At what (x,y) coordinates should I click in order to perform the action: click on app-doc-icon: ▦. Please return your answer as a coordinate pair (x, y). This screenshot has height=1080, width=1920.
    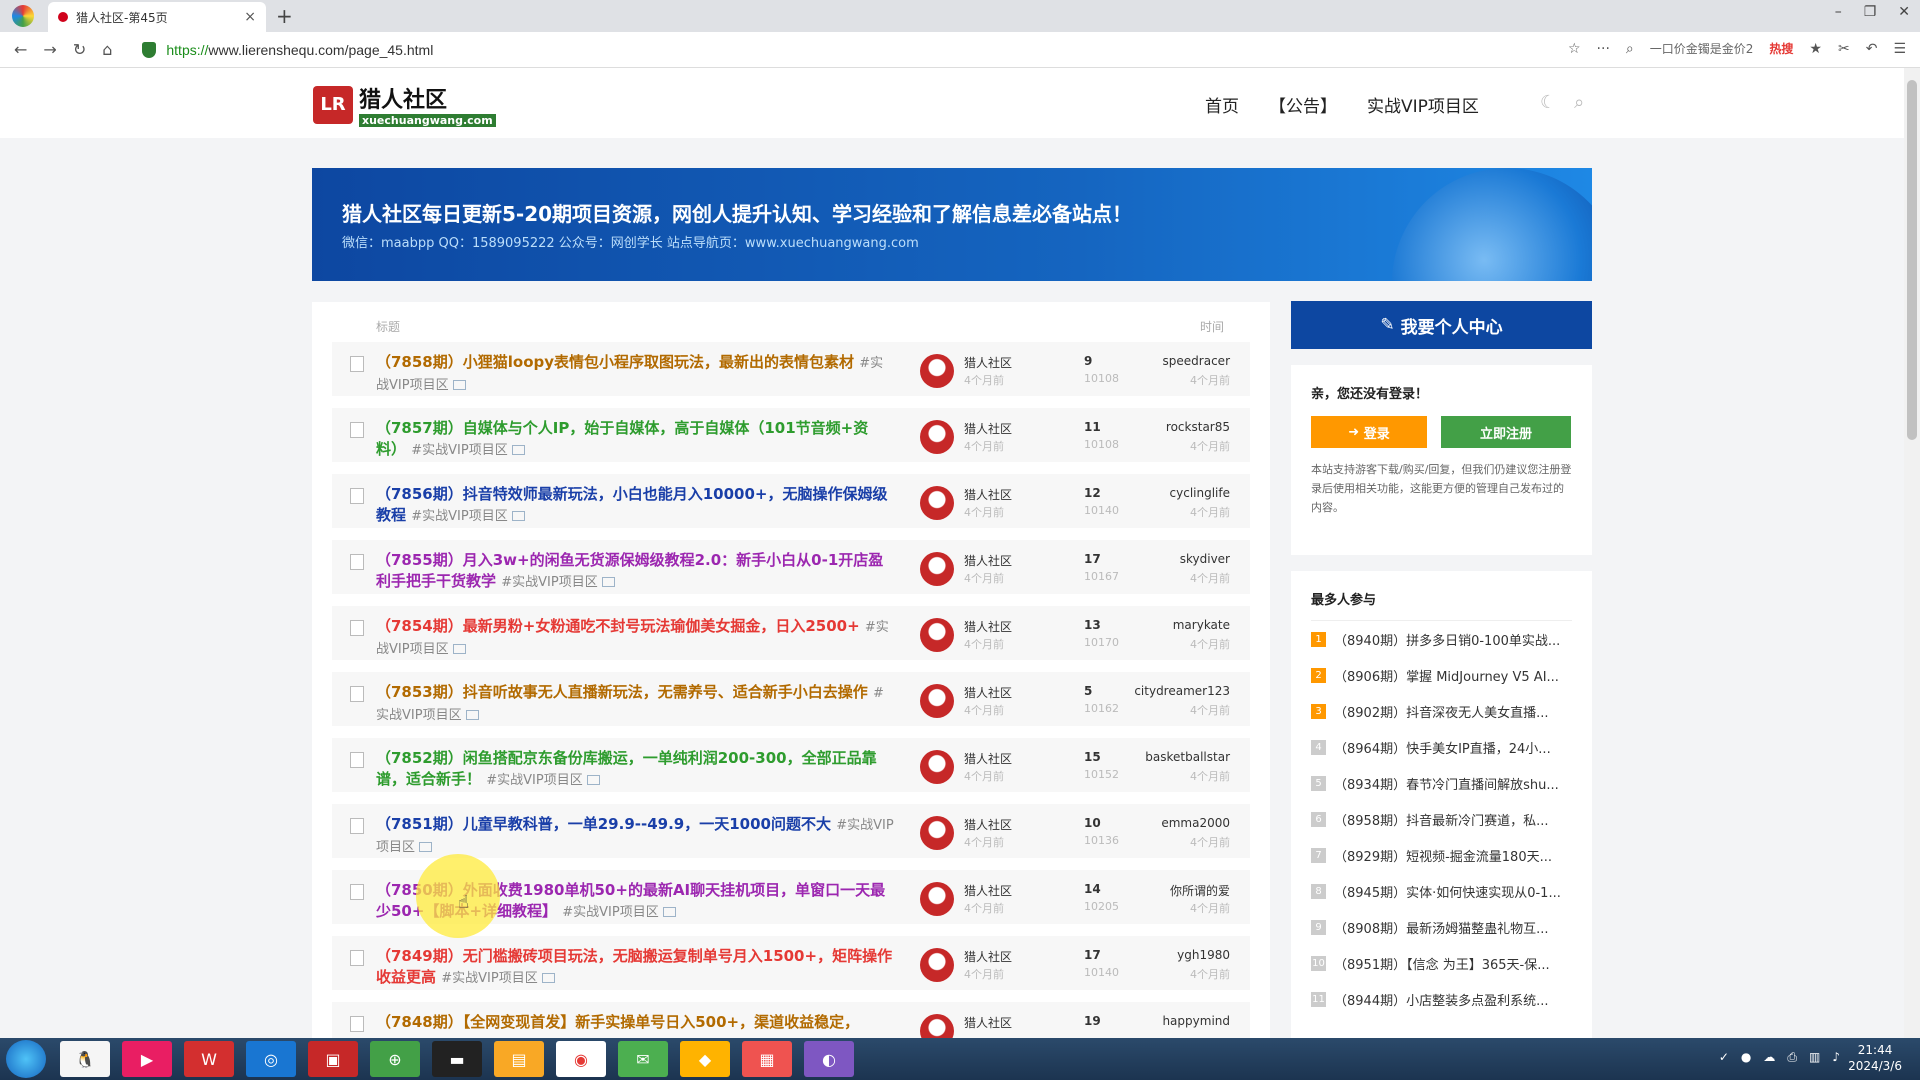
    Looking at the image, I should click on (767, 1059).